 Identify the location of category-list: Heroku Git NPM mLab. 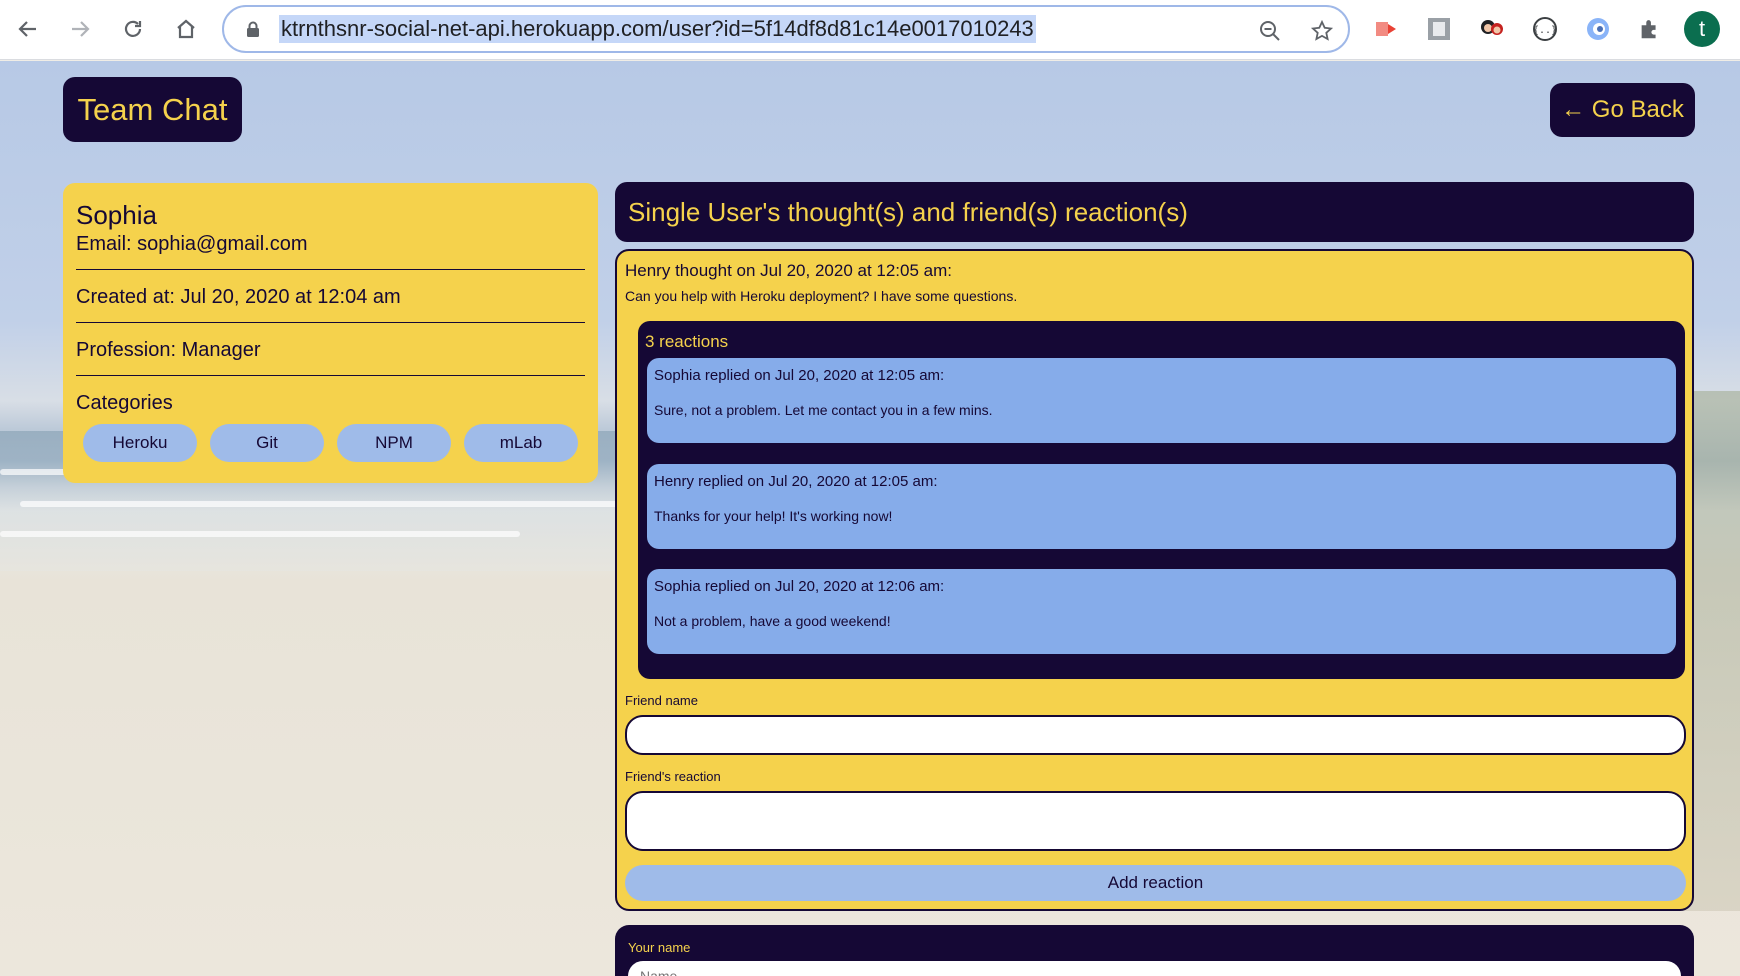
(330, 443).